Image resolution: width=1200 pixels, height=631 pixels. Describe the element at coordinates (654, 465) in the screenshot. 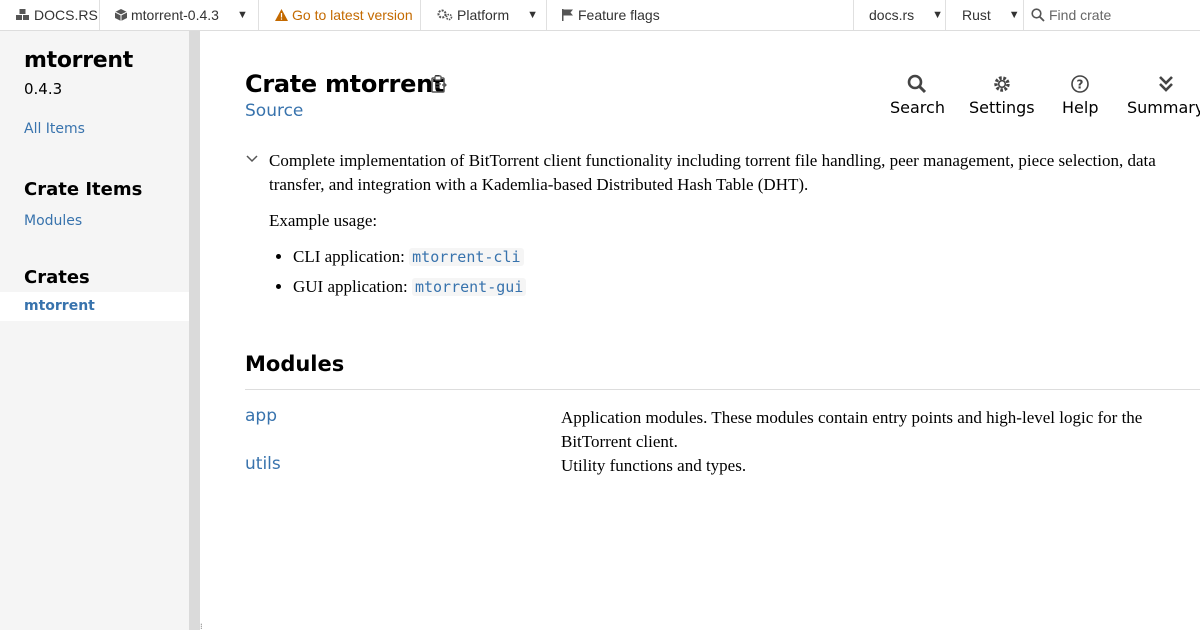

I see `module-description: Utility functions and types.` at that location.